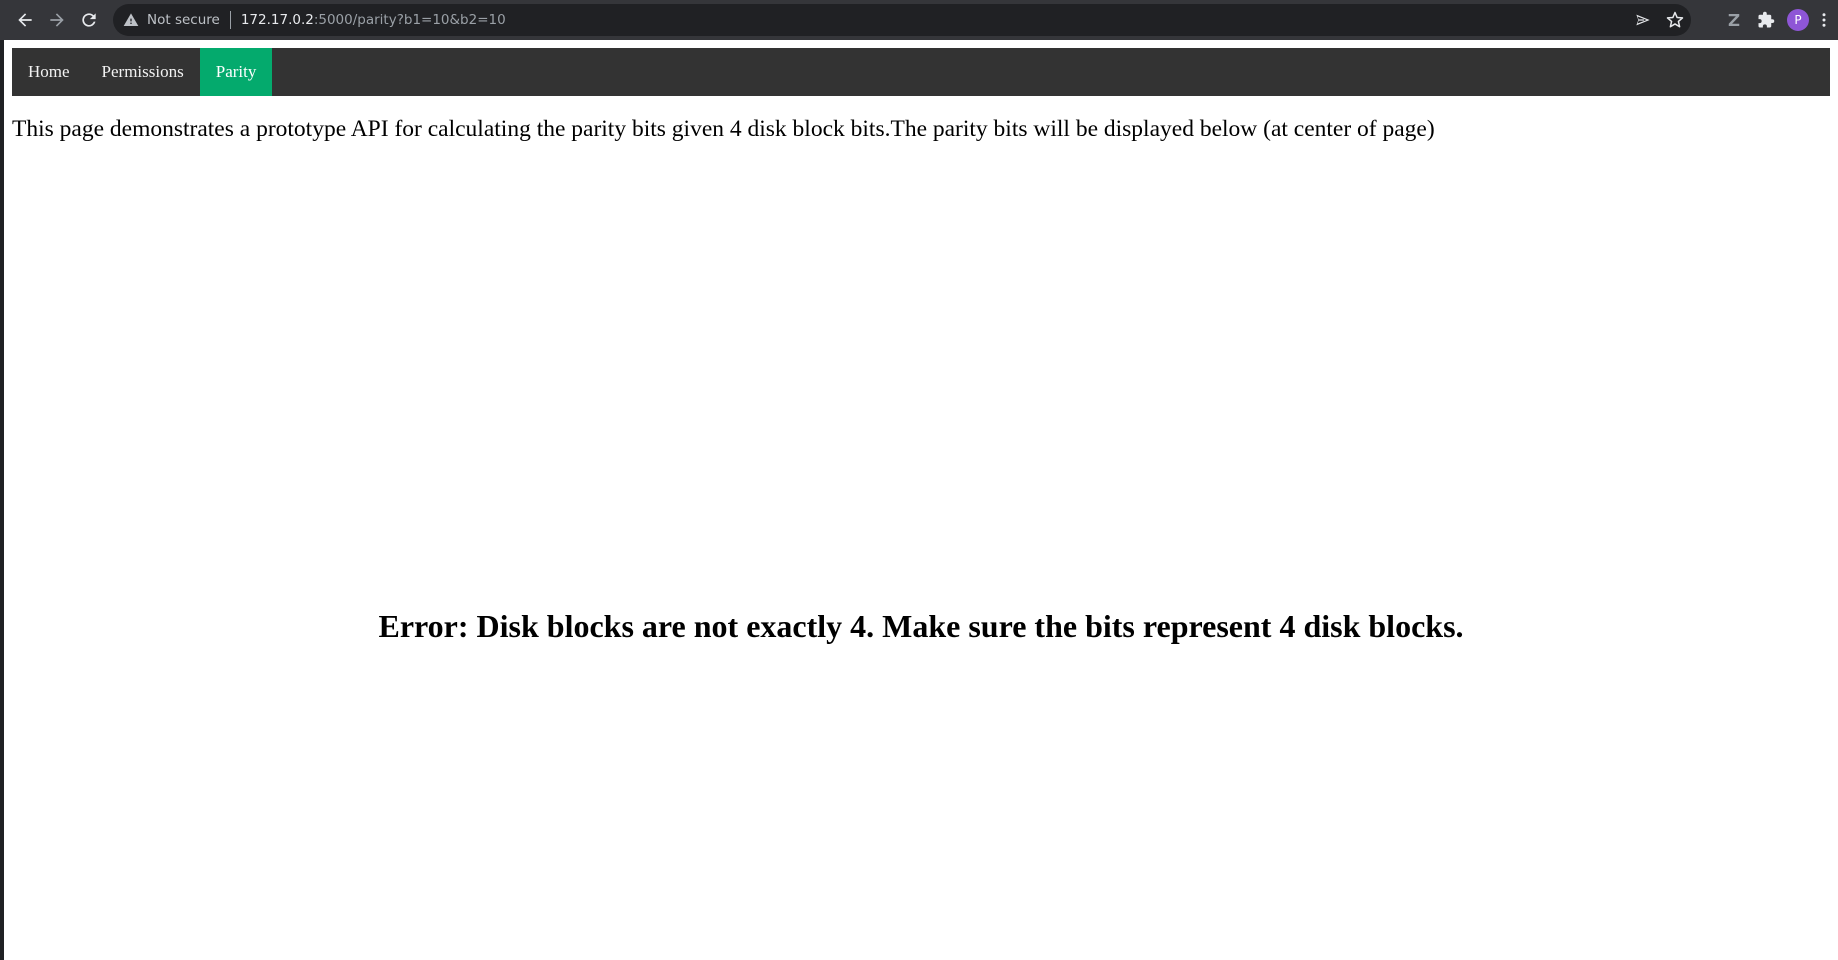 The height and width of the screenshot is (960, 1838). I want to click on forward-button, so click(57, 20).